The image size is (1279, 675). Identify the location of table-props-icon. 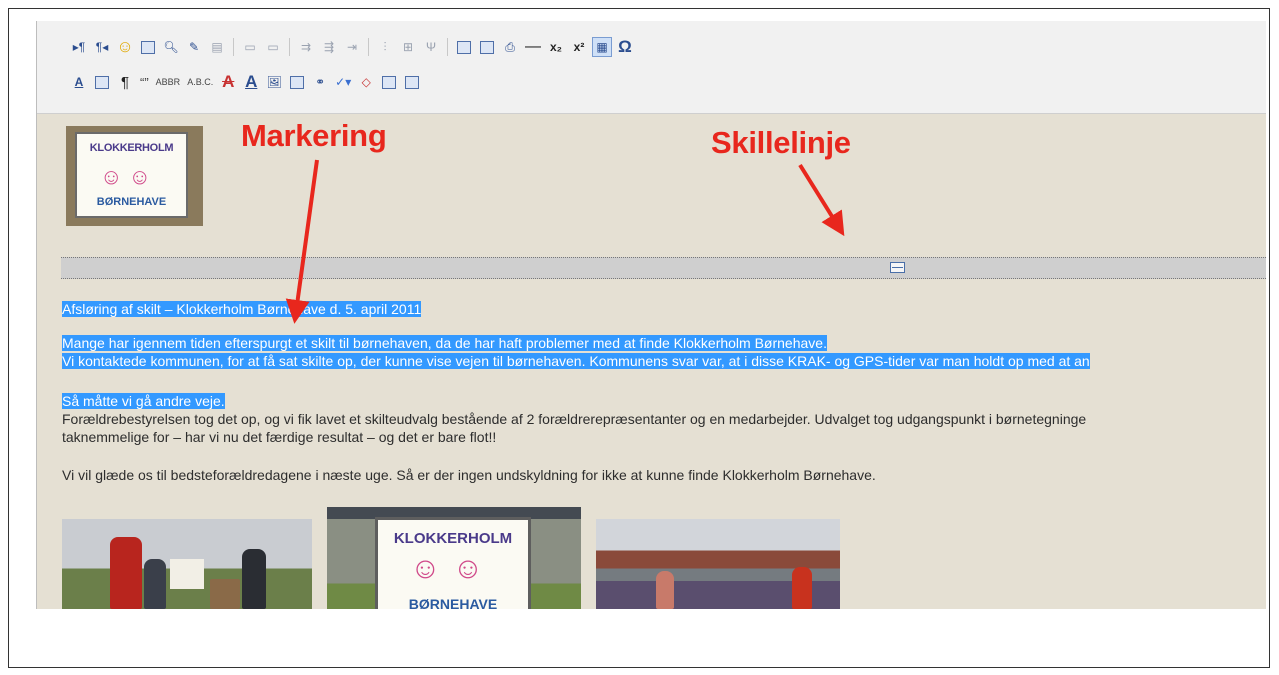
(487, 47).